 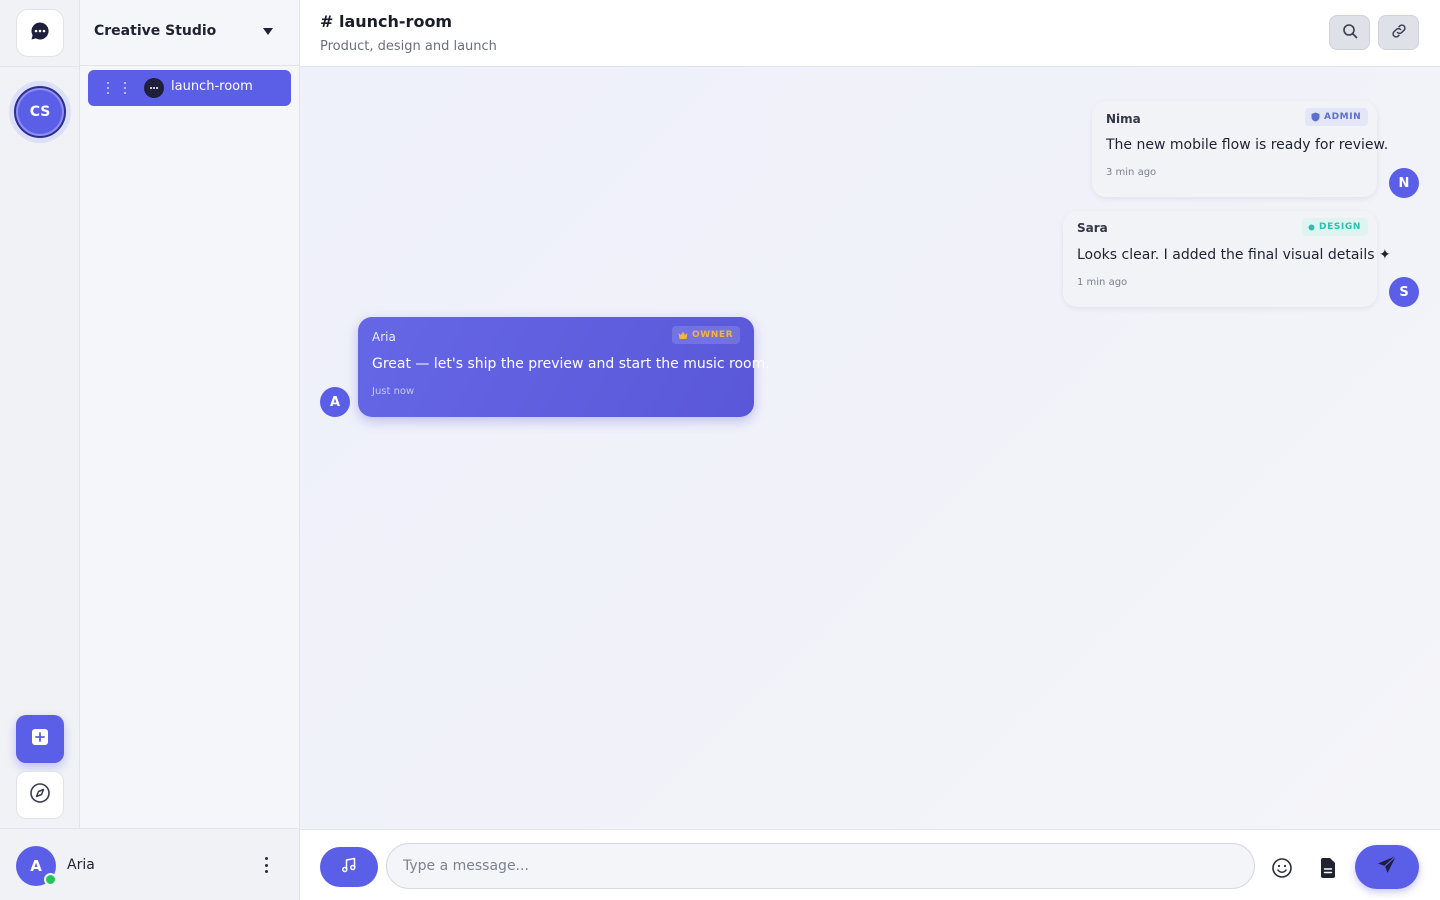 I want to click on message-author: Nima, so click(x=1123, y=119).